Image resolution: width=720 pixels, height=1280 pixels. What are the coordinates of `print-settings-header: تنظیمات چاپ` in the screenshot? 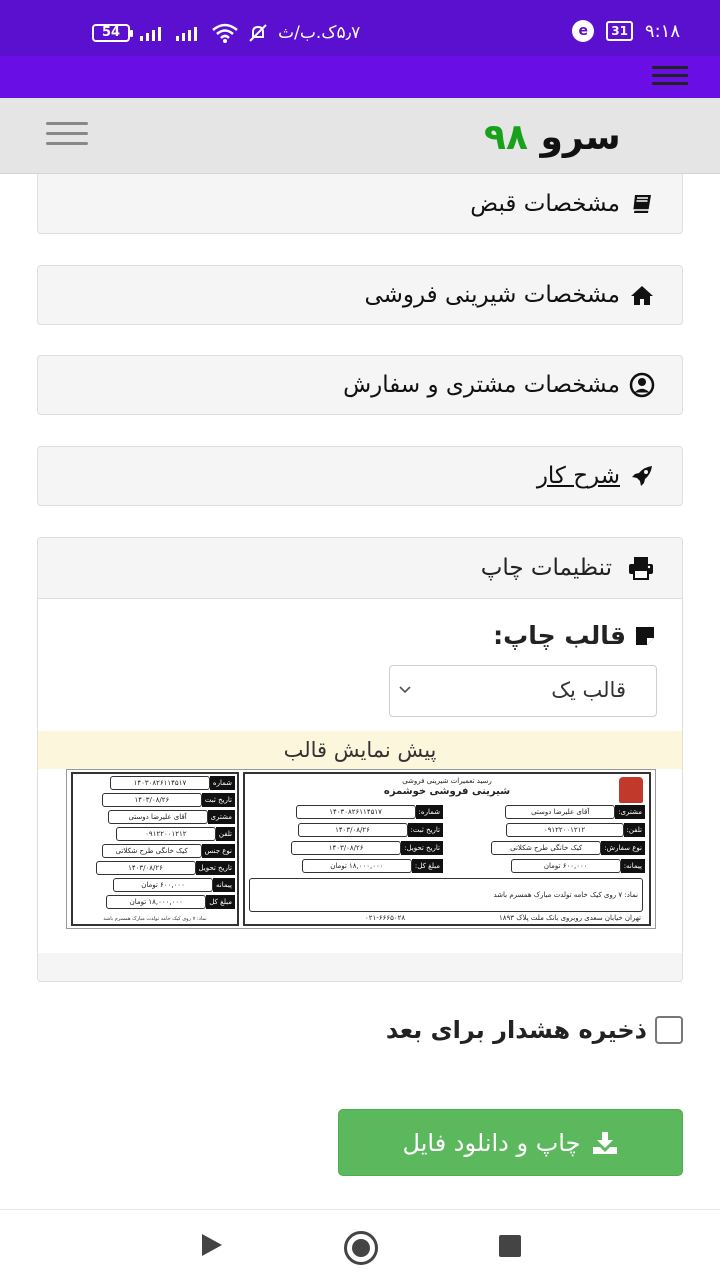 It's located at (360, 568).